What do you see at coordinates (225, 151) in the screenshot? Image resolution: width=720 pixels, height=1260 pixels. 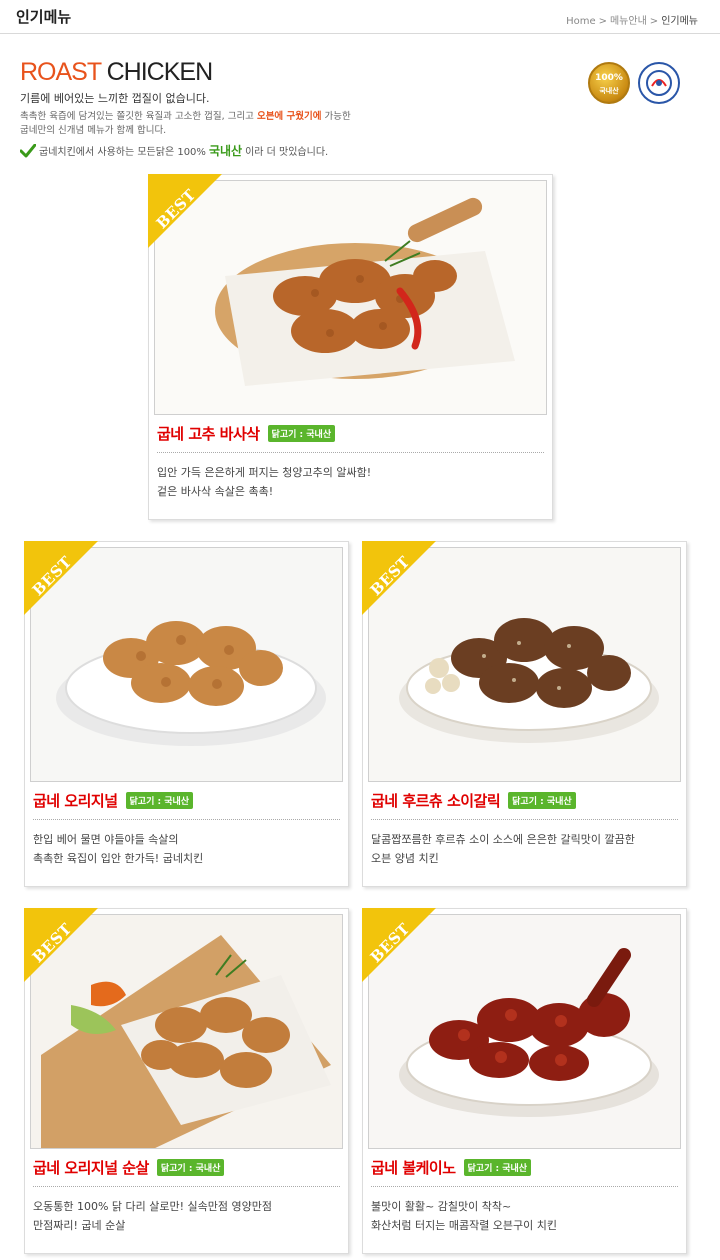 I see `origin-notice-highlight: 국내산` at bounding box center [225, 151].